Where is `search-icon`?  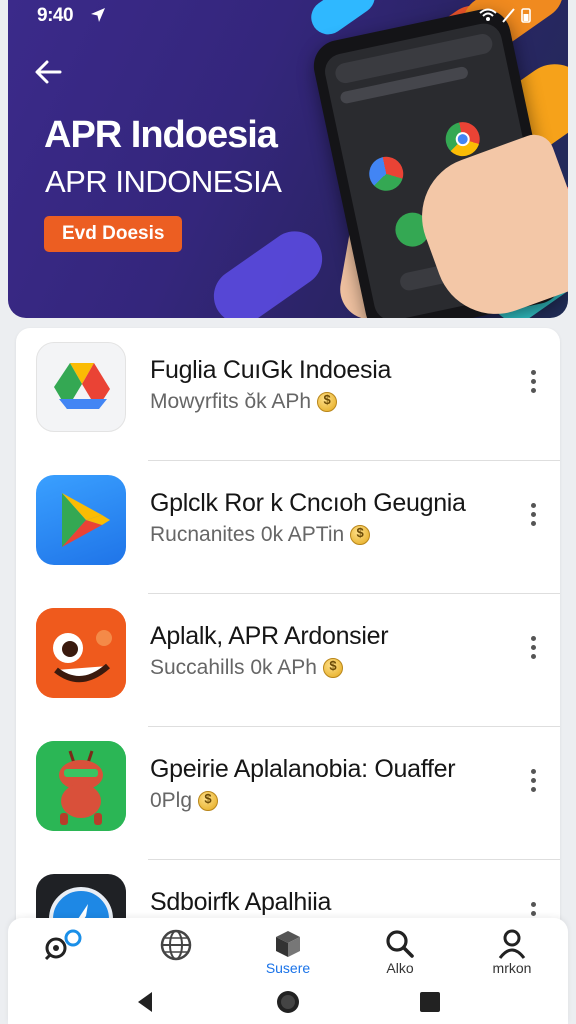 search-icon is located at coordinates (400, 944).